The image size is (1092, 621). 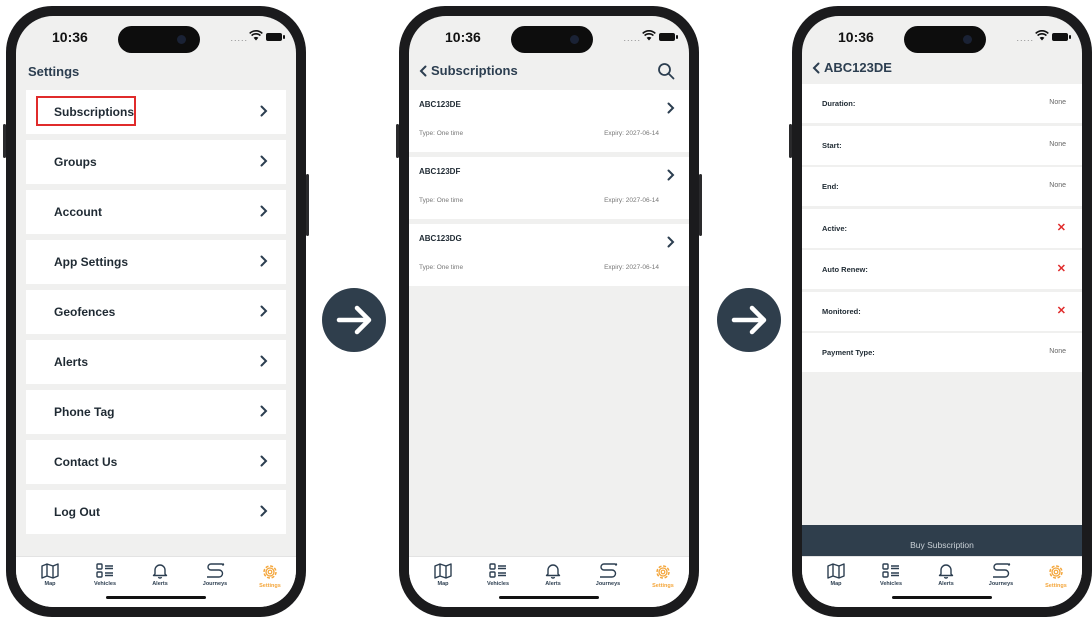 What do you see at coordinates (86, 111) in the screenshot?
I see `highlight-box` at bounding box center [86, 111].